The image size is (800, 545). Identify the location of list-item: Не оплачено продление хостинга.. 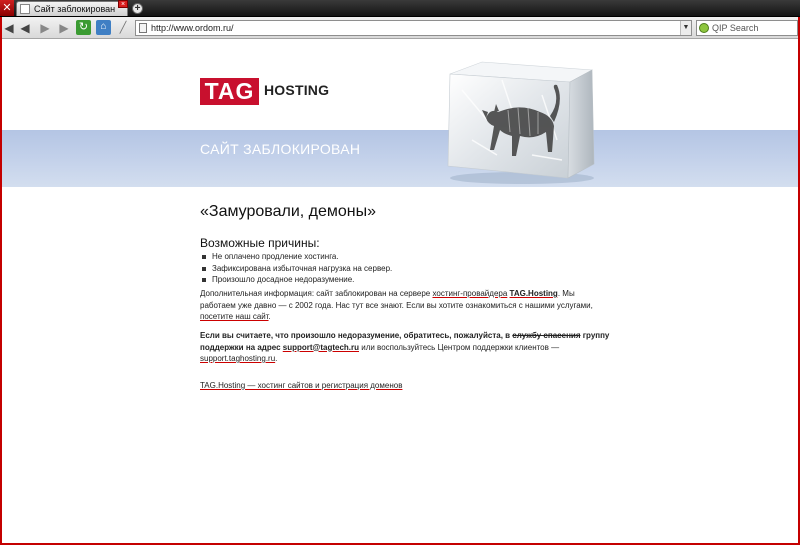
(297, 257).